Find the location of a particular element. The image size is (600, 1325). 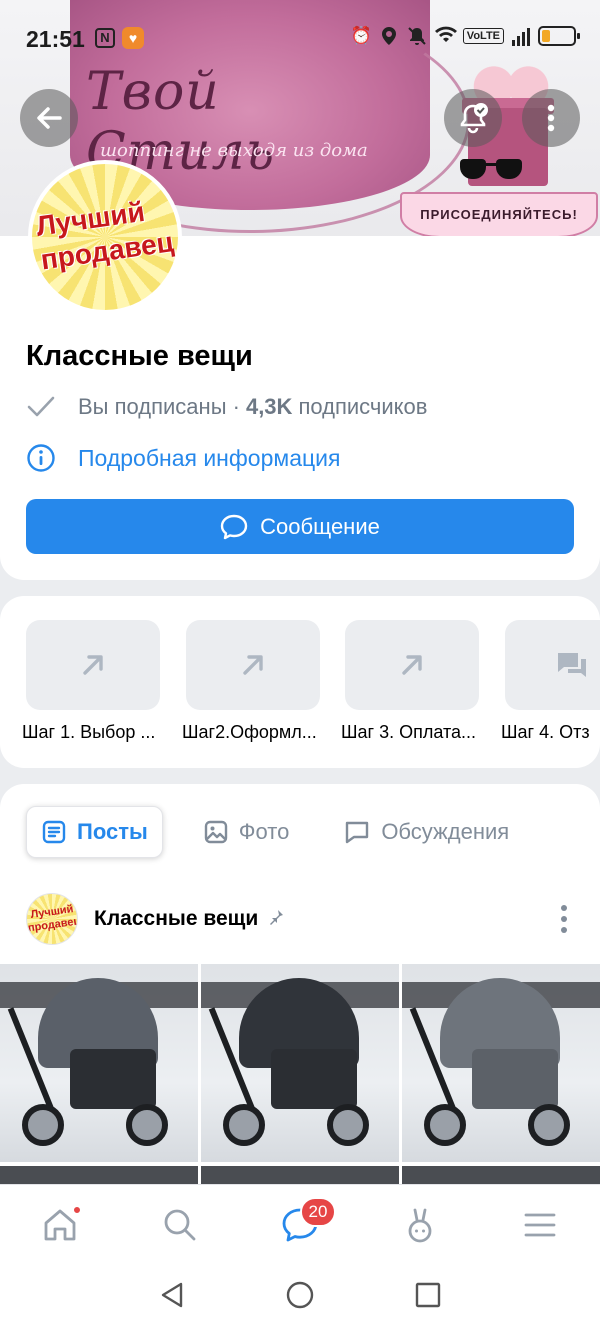

tab-discussions-label: Обсуждения is located at coordinates (445, 831).